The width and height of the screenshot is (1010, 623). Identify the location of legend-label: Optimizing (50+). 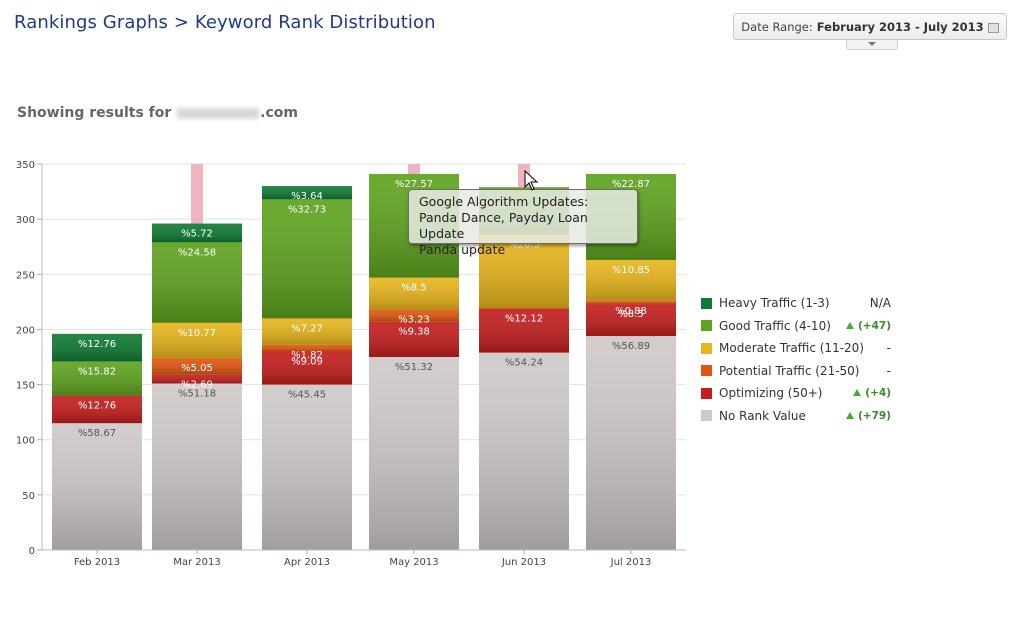
(771, 393).